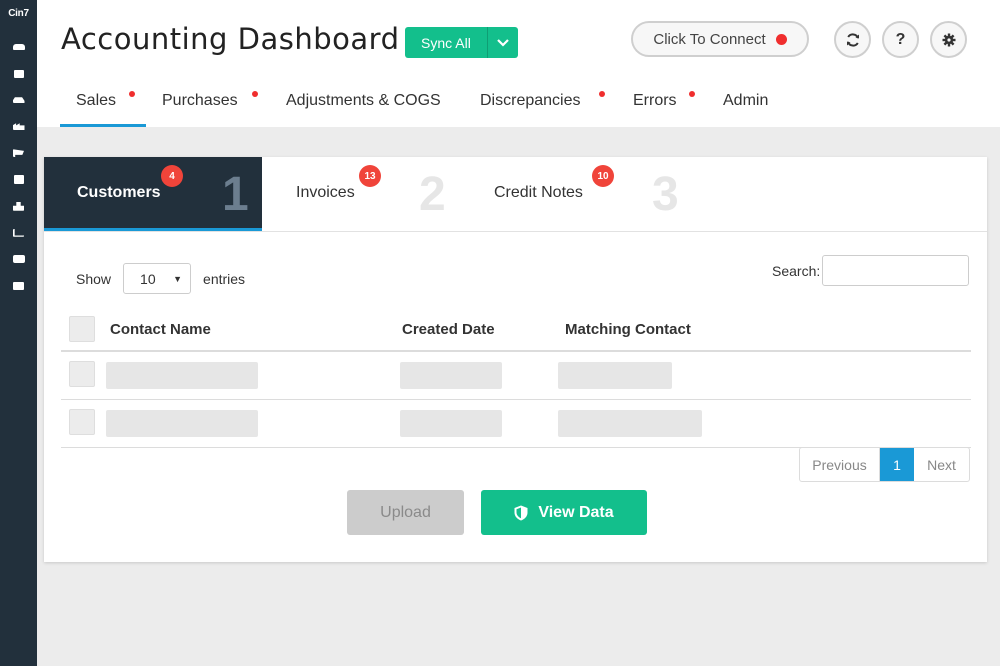  What do you see at coordinates (538, 192) in the screenshot?
I see `step-label: Credit Notes` at bounding box center [538, 192].